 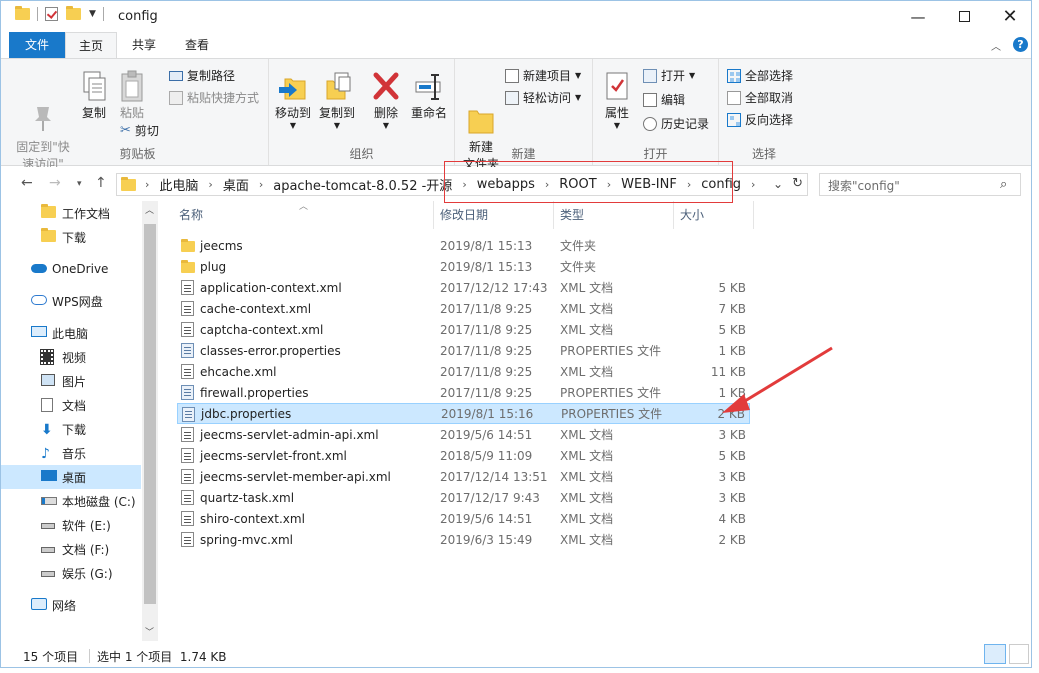 I want to click on file-row: ehcache.xml 2017/11/8 9:25 XML 文档 11 KB, so click(x=463, y=371).